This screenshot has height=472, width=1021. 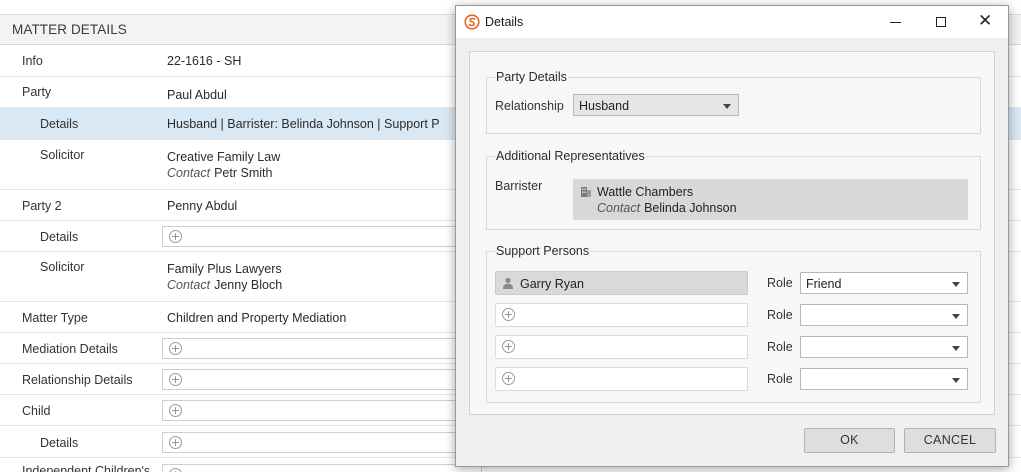 What do you see at coordinates (257, 318) in the screenshot?
I see `row-value: Children and Property Mediation` at bounding box center [257, 318].